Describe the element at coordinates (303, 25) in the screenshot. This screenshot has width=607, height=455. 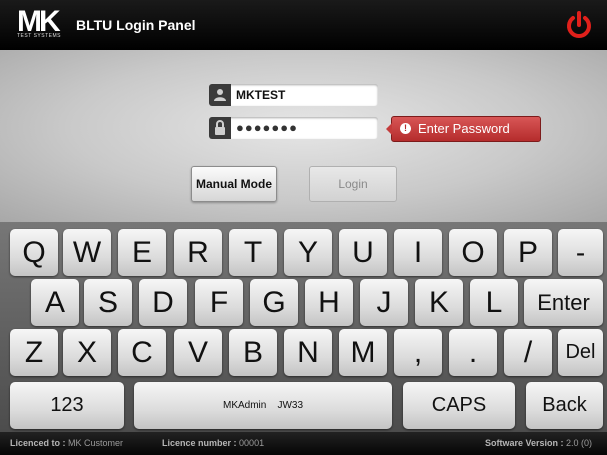
I see `title-bar: MK TEST SYSTEMS BLTU Login Panel` at that location.